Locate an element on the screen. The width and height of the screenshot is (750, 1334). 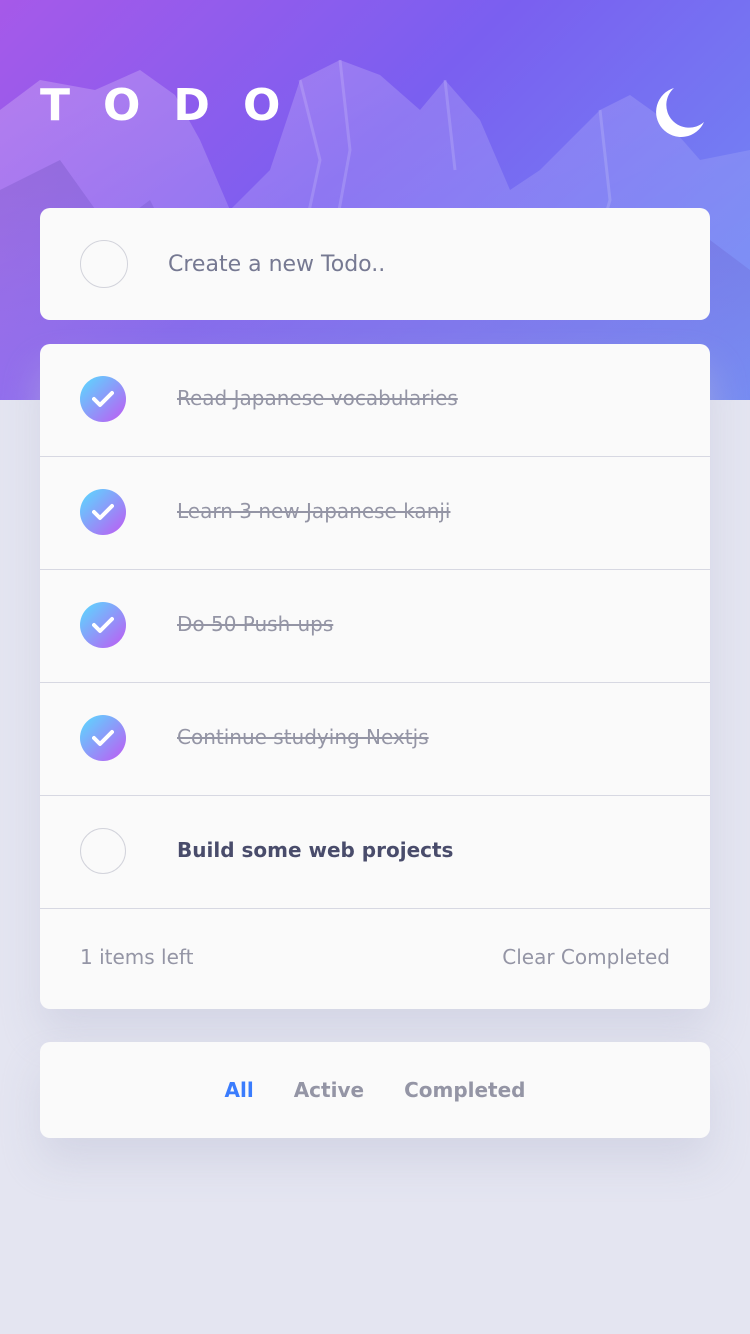
todo-item: Read Japanese vocabularies is located at coordinates (375, 400).